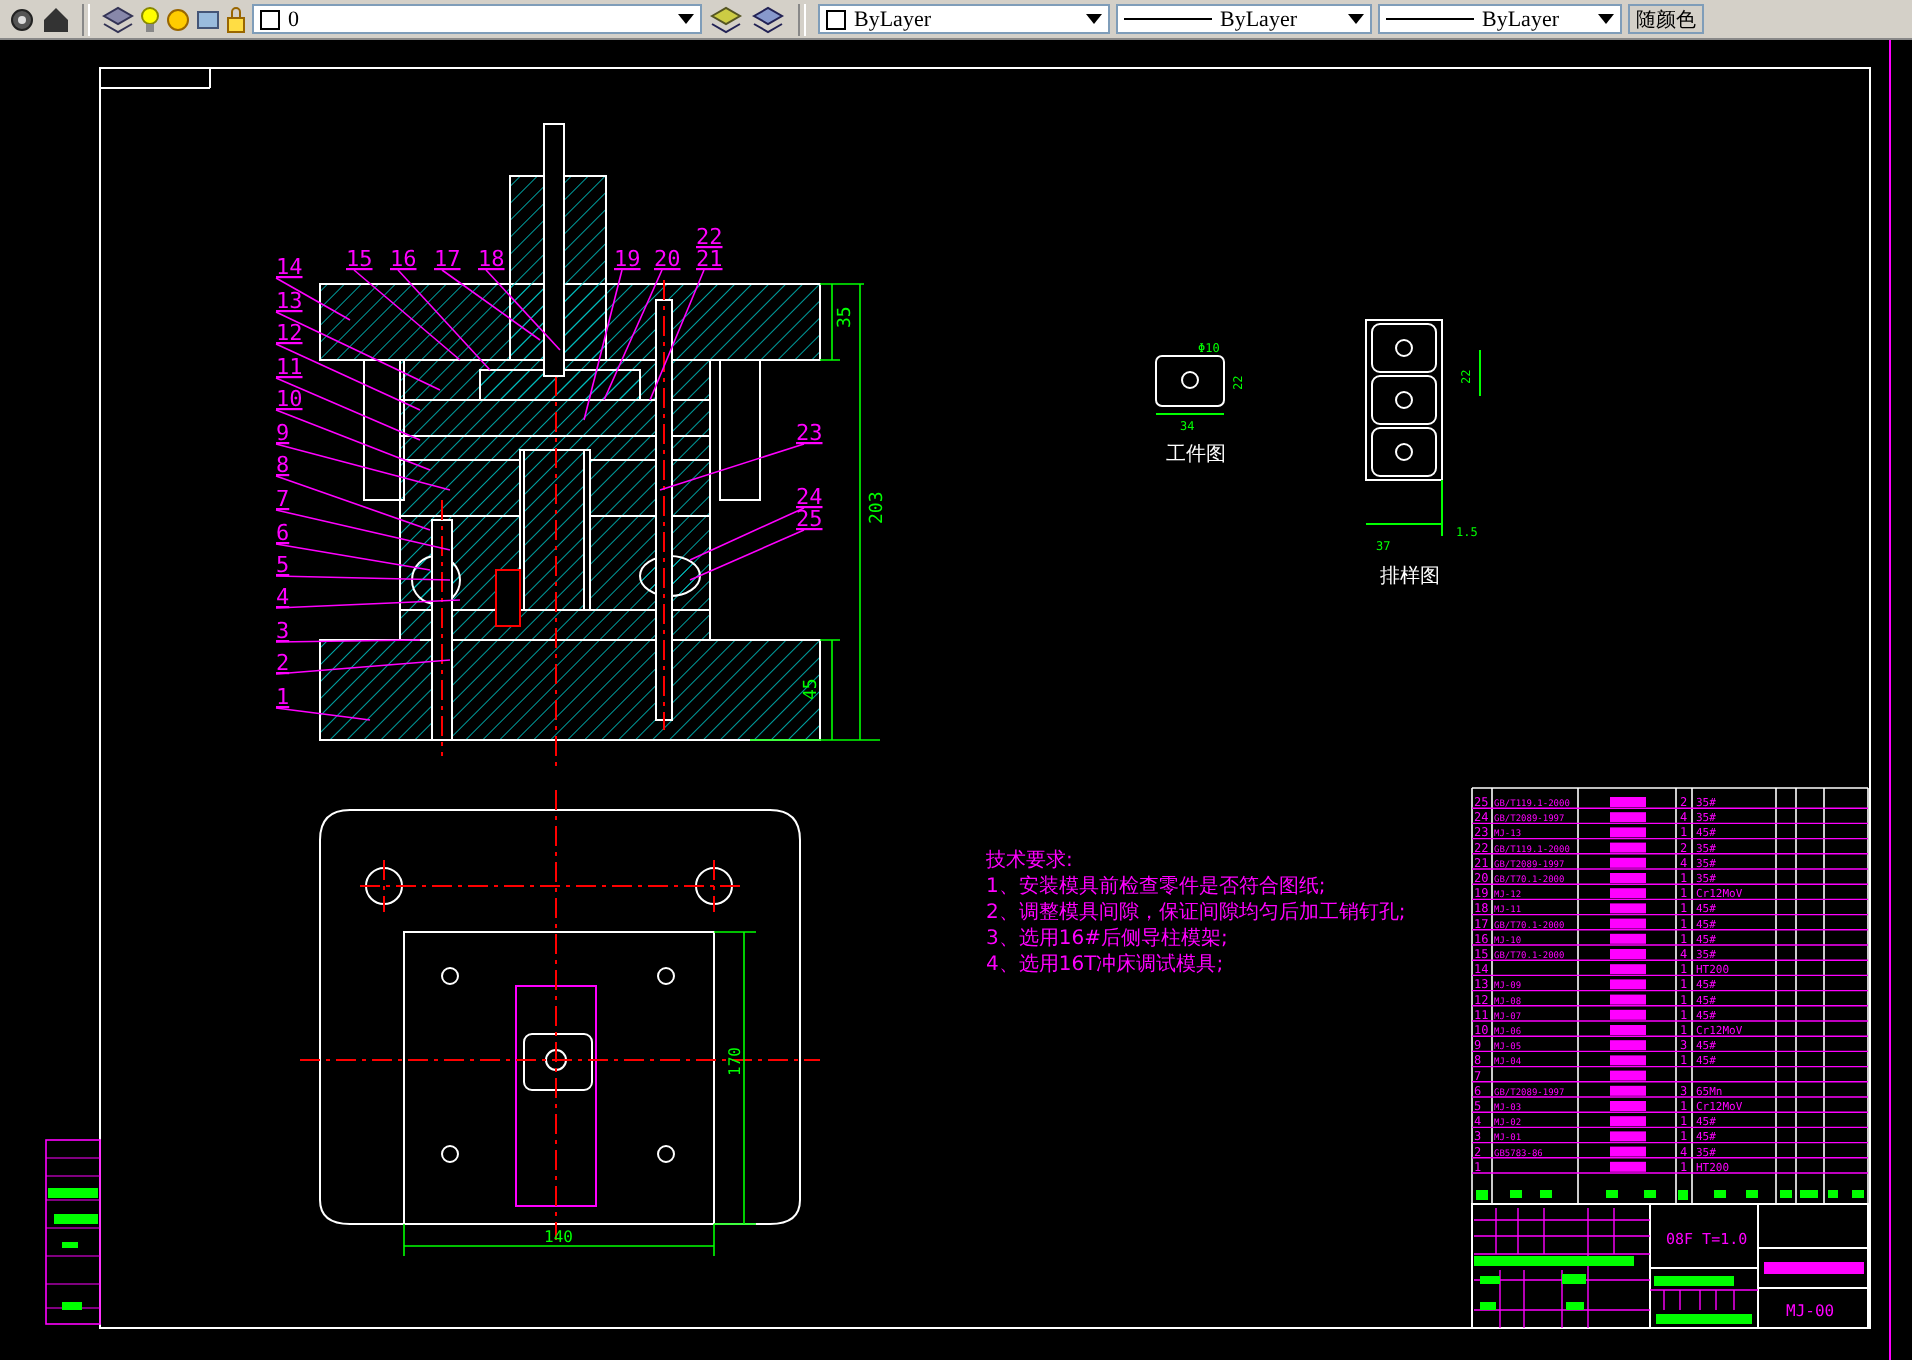 The image size is (1912, 1360). I want to click on part-number-label: 11, so click(289, 367).